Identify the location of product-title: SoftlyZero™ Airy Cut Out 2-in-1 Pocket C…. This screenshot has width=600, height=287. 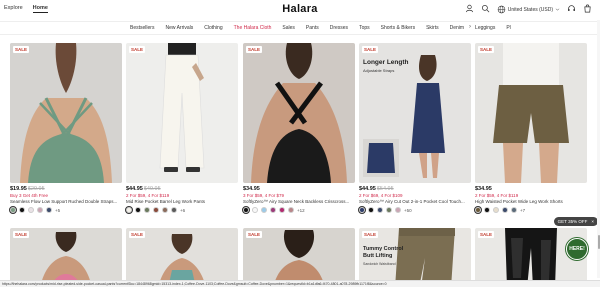
(415, 201).